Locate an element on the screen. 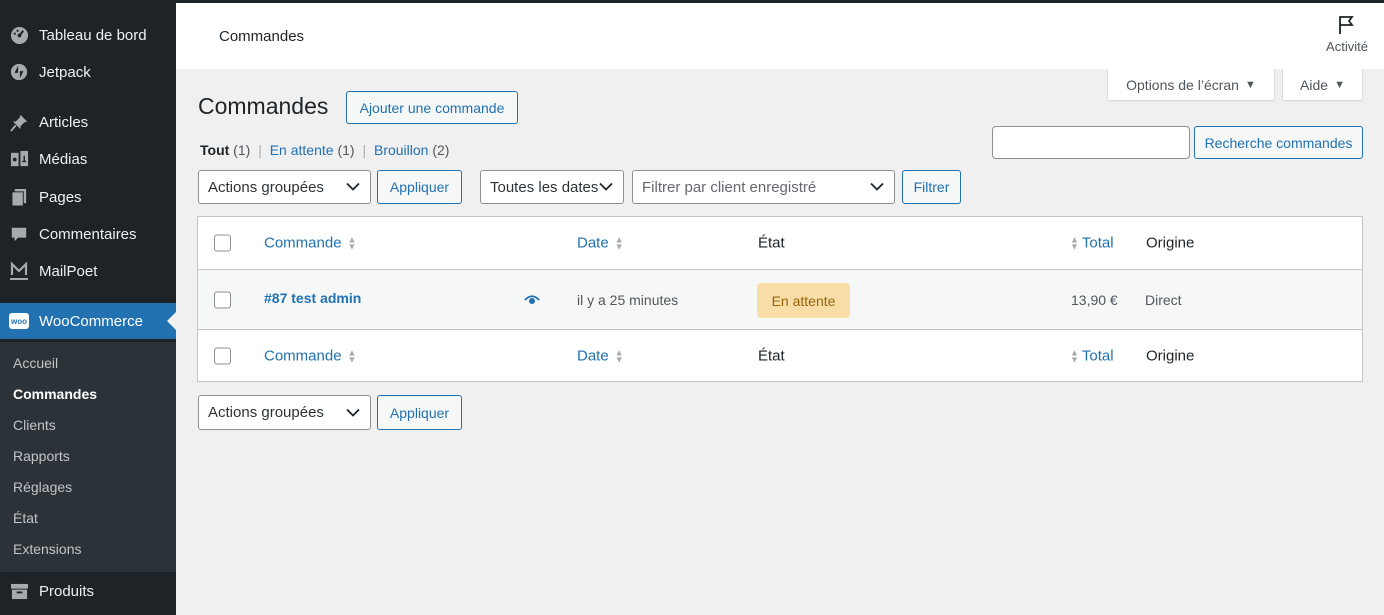 Image resolution: width=1384 pixels, height=615 pixels. column-date-label: Date is located at coordinates (593, 243).